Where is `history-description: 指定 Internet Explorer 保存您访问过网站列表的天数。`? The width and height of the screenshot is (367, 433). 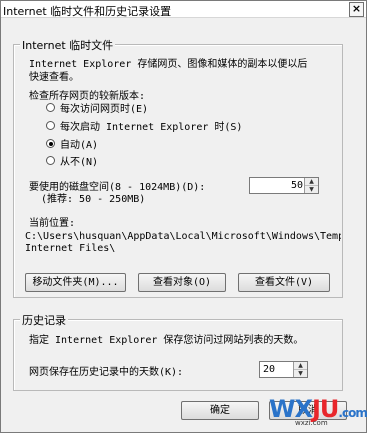
history-description: 指定 Internet Explorer 保存您访问过网站列表的天数。 is located at coordinates (166, 340).